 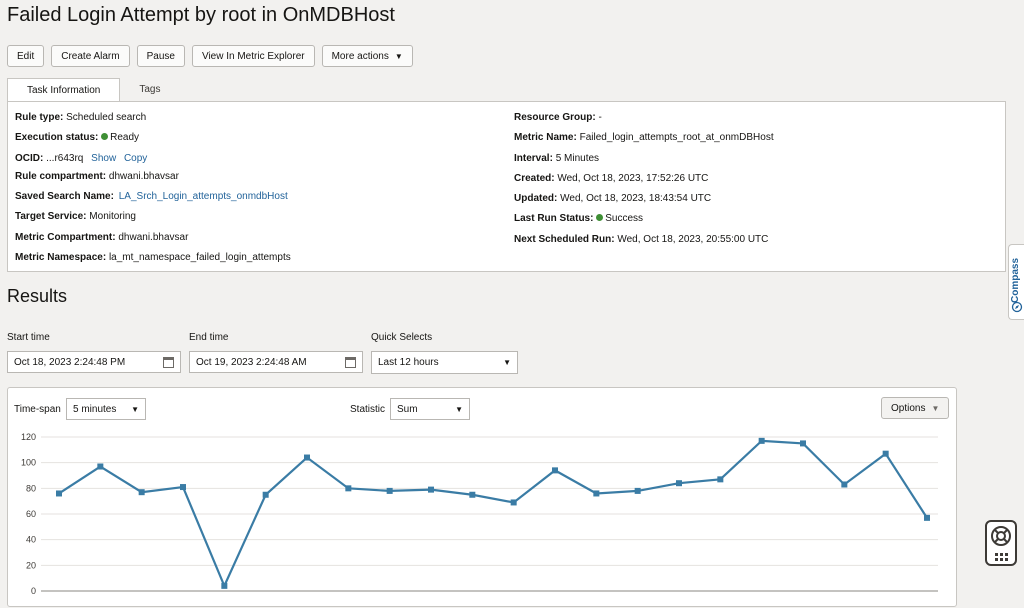 I want to click on interval-row: Interval: 5 Minutes, so click(x=556, y=158).